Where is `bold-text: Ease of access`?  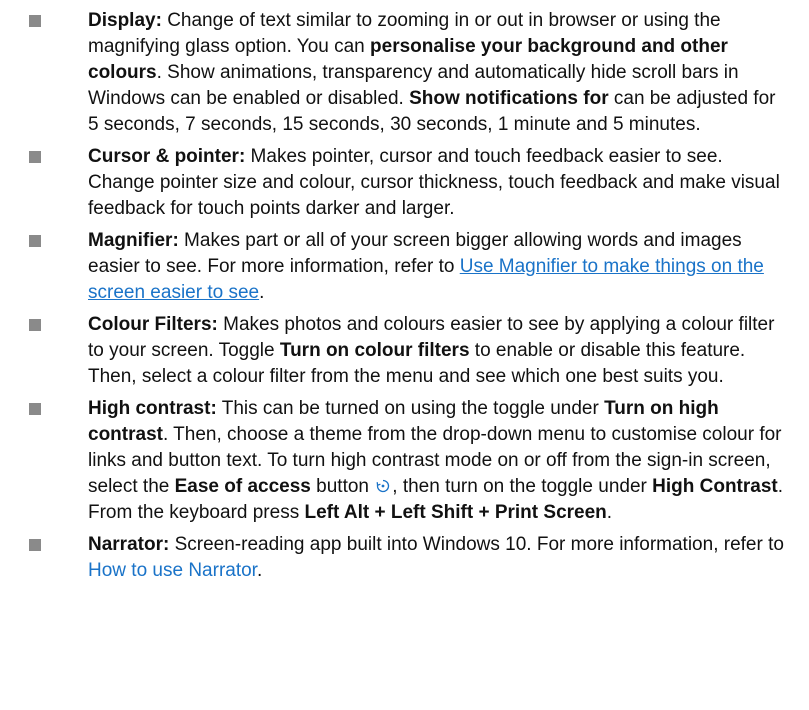
bold-text: Ease of access is located at coordinates (242, 486).